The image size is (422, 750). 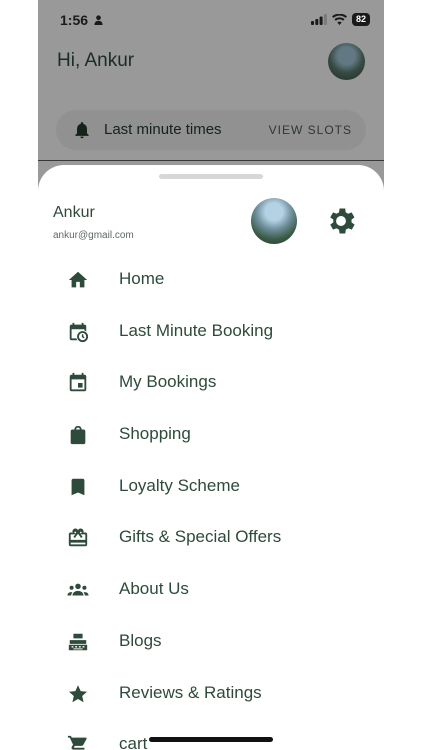 I want to click on bookmark-icon, so click(x=78, y=487).